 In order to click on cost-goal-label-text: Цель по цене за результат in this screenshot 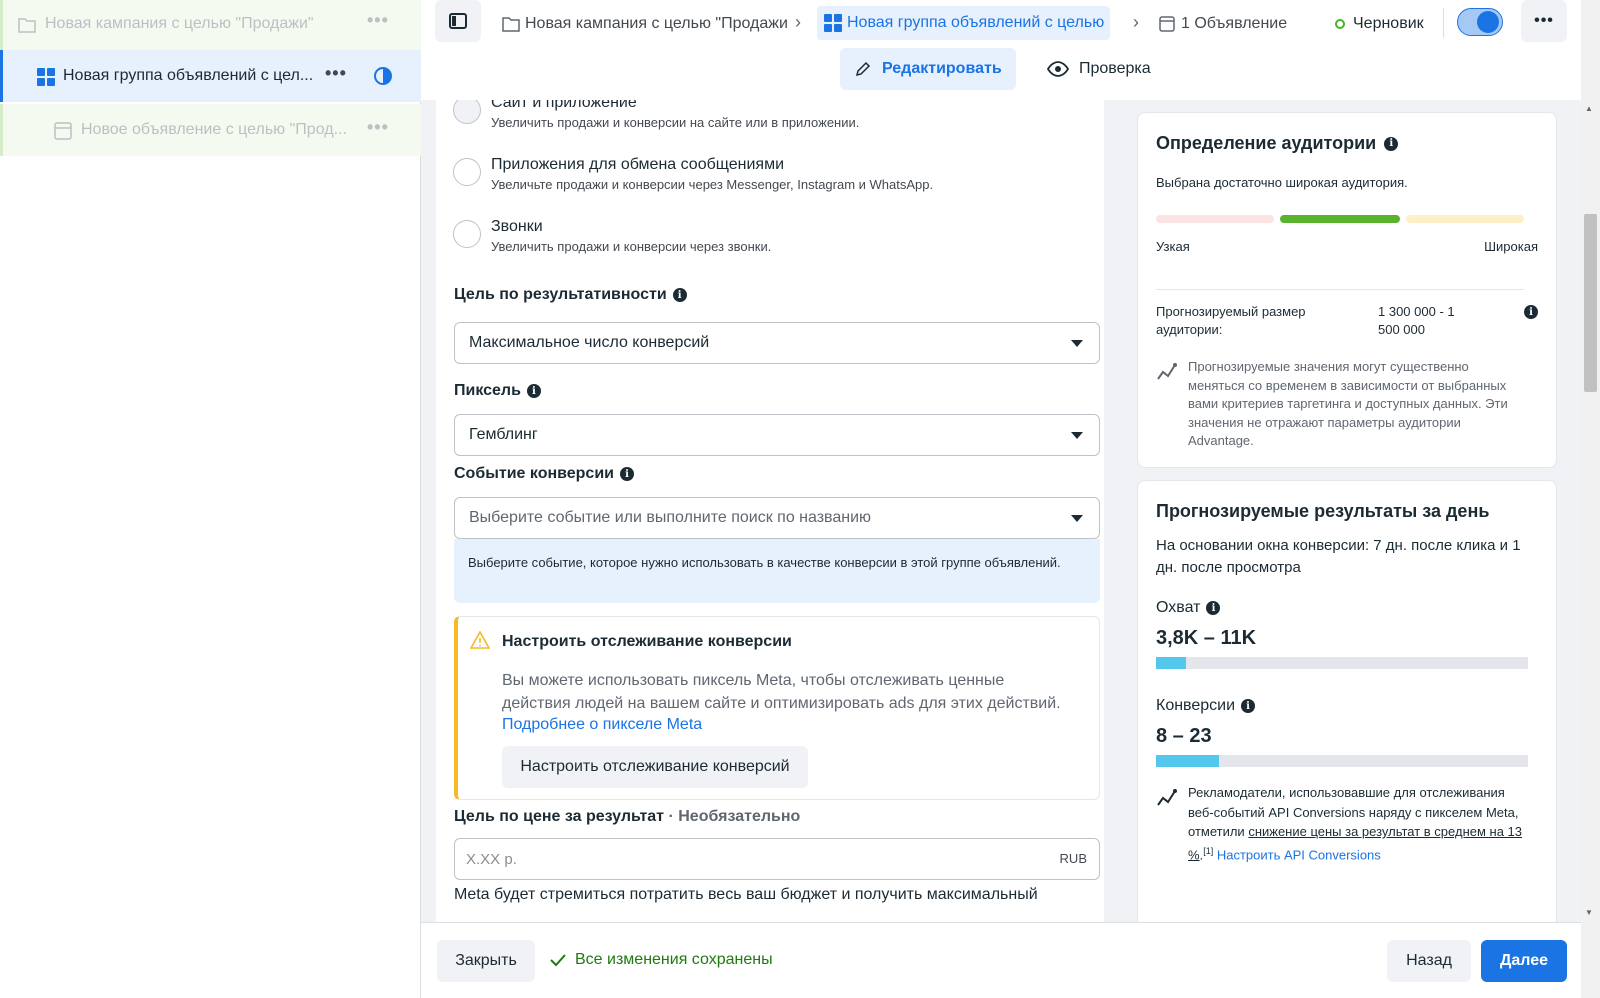, I will do `click(559, 816)`.